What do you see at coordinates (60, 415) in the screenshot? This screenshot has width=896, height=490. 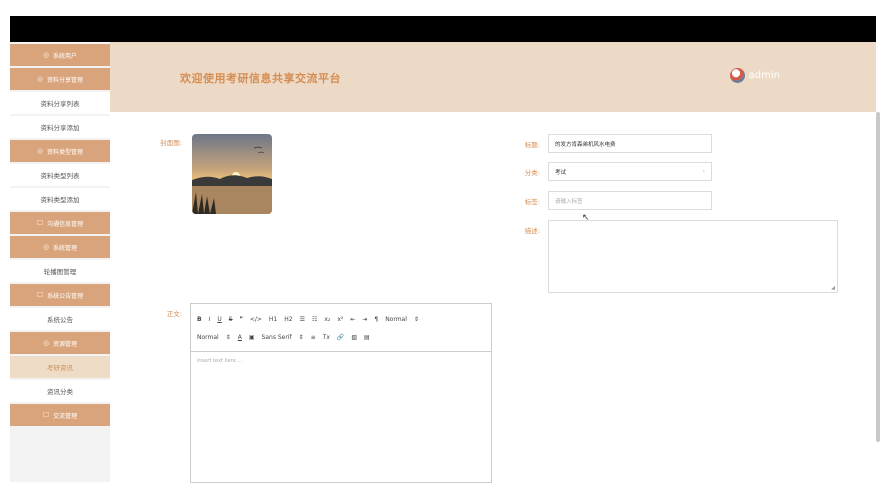 I see `sidebar-group-exchange: ☐ 交流管理` at bounding box center [60, 415].